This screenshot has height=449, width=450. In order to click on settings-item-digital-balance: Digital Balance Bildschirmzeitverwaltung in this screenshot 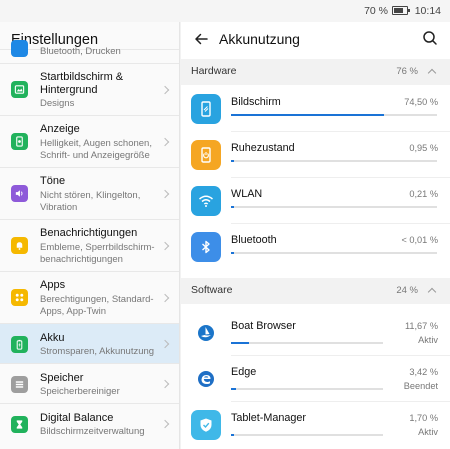, I will do `click(89, 423)`.